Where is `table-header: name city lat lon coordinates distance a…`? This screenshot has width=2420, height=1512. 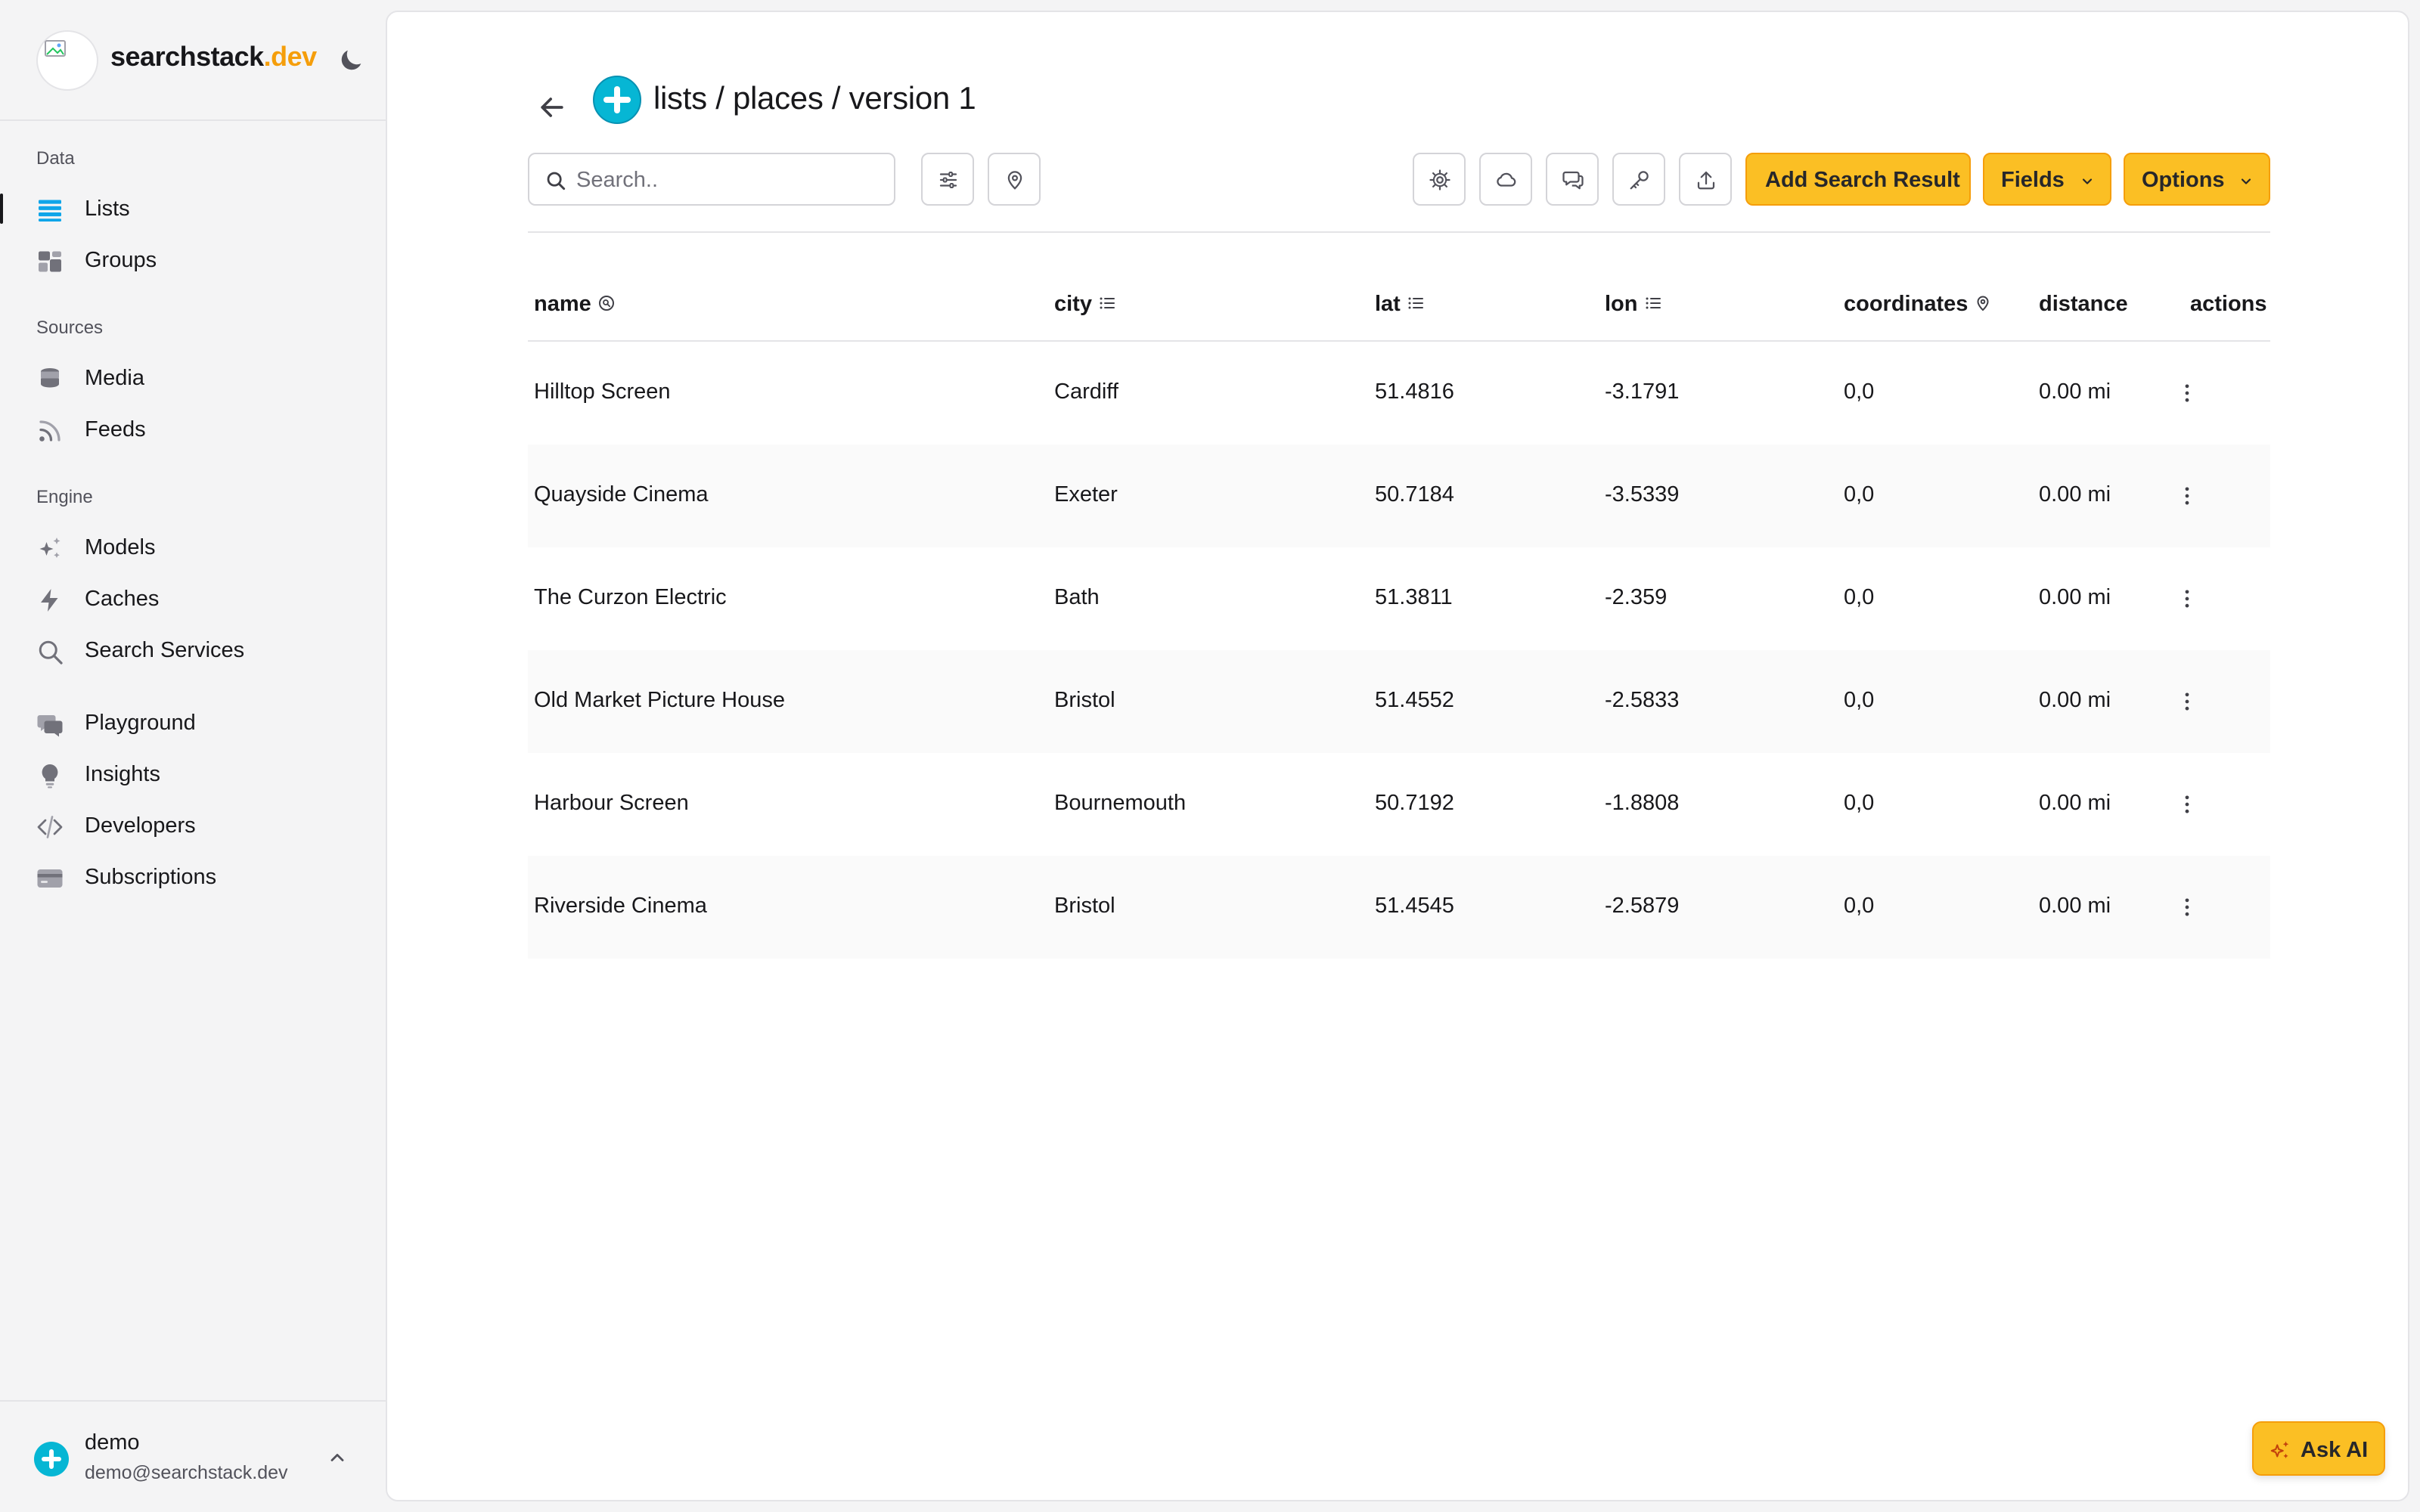 table-header: name city lat lon coordinates distance a… is located at coordinates (1399, 305).